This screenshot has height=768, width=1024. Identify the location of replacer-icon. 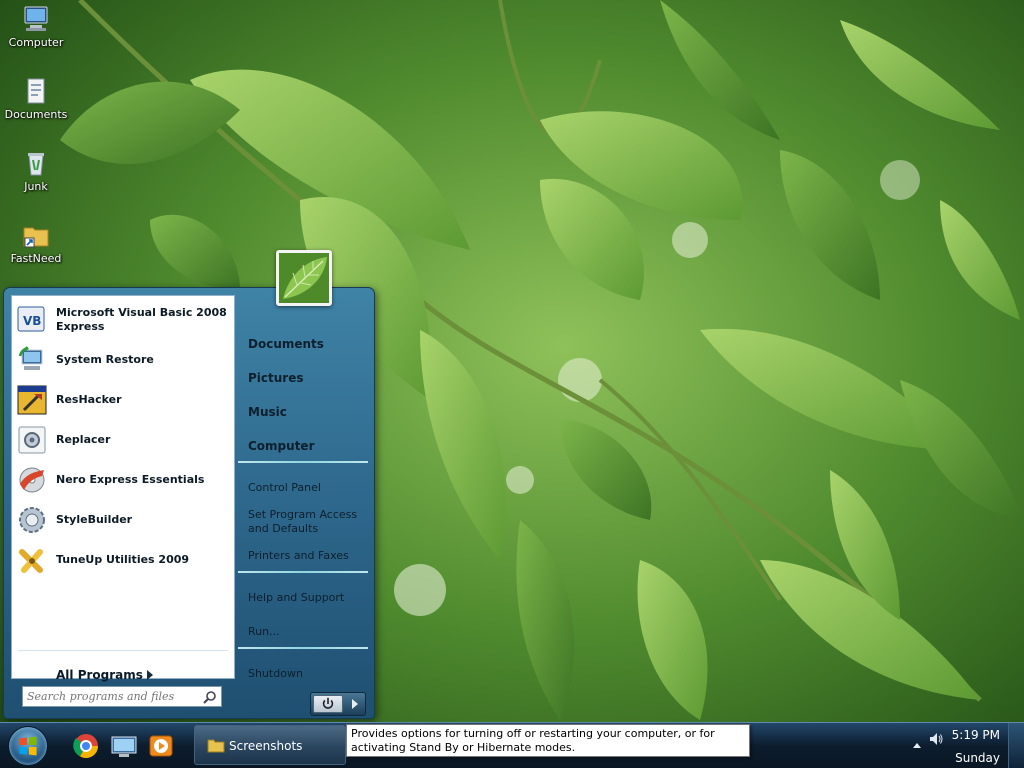
(32, 440).